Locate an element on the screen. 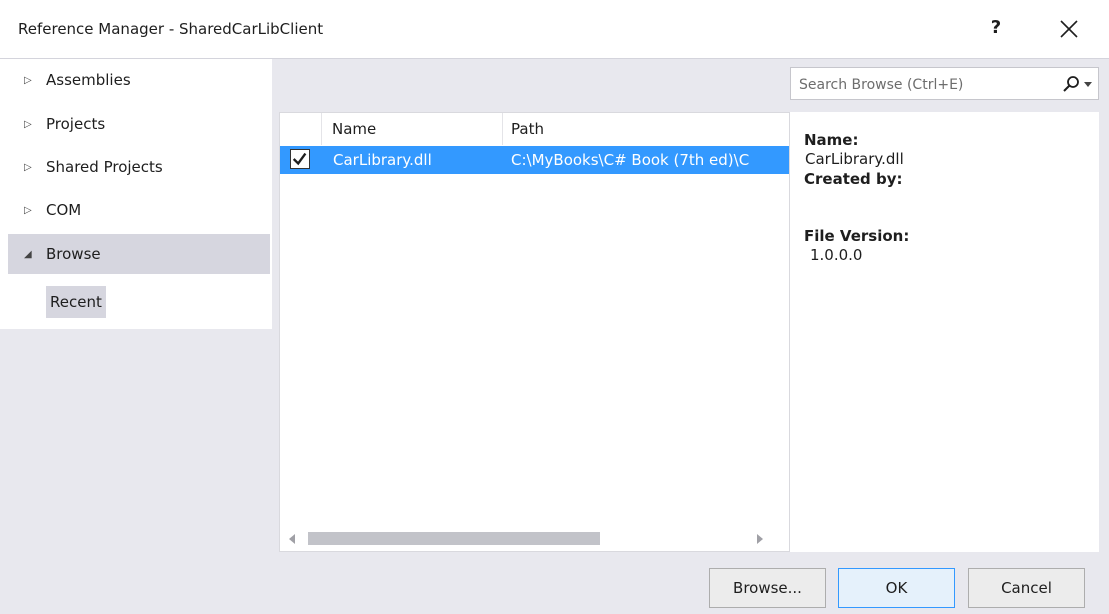 The width and height of the screenshot is (1109, 614). search-box is located at coordinates (944, 83).